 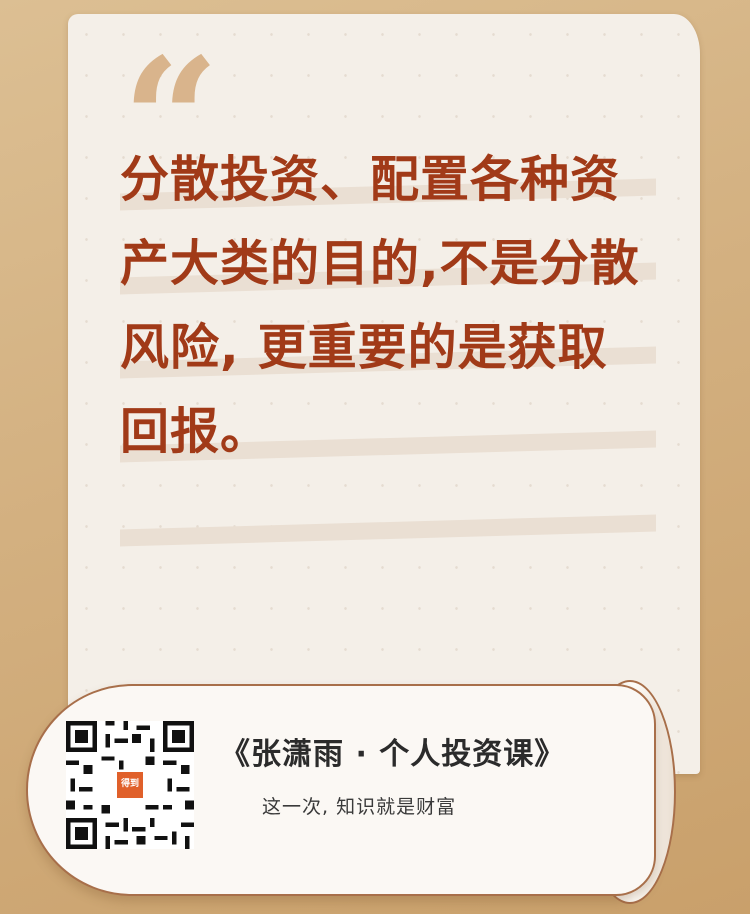 I want to click on quote-line: 风险, 更重要的是获取, so click(x=364, y=347).